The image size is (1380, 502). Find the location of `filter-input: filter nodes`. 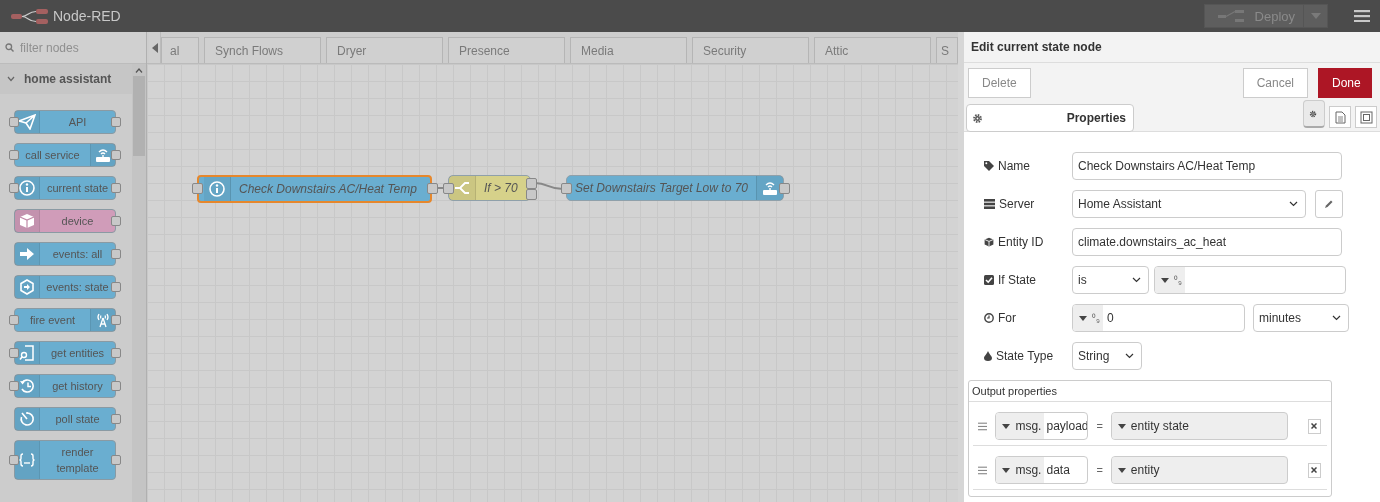

filter-input: filter nodes is located at coordinates (80, 47).